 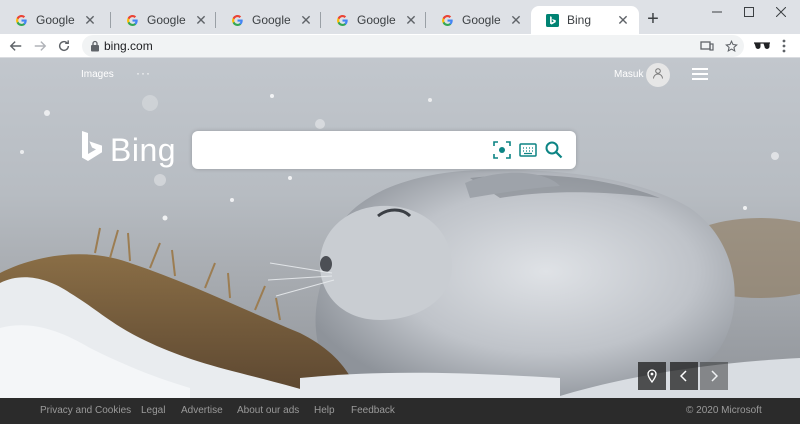 I want to click on hamburger-menu-icon, so click(x=700, y=74).